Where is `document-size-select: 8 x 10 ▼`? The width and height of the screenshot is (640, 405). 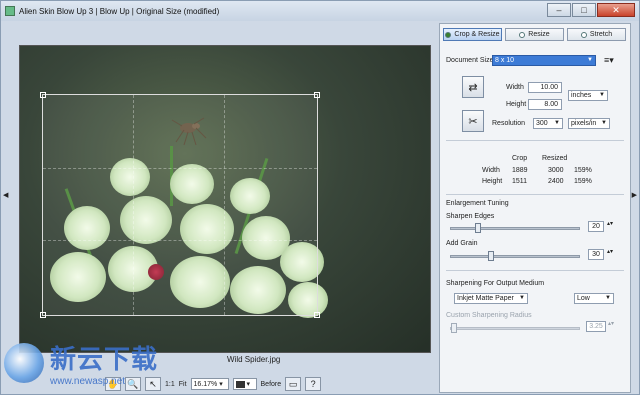 document-size-select: 8 x 10 ▼ is located at coordinates (544, 60).